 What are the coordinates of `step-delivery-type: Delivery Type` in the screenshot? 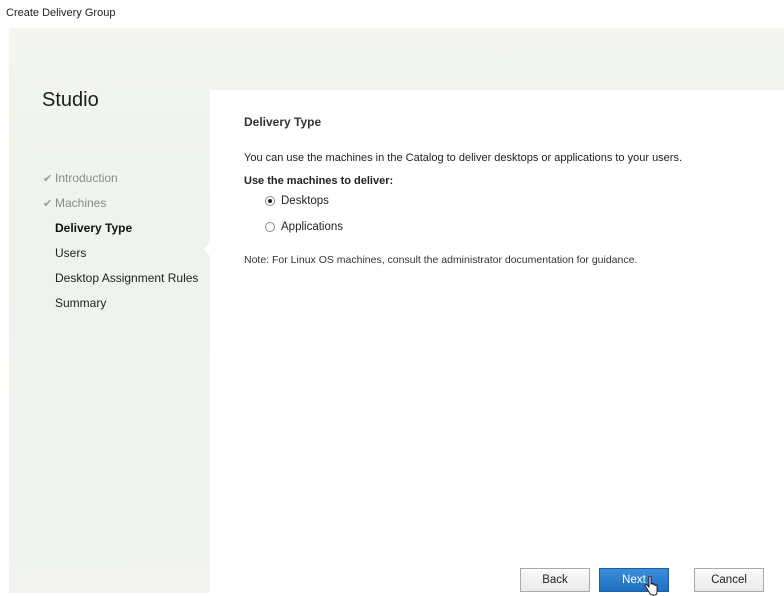 It's located at (120, 228).